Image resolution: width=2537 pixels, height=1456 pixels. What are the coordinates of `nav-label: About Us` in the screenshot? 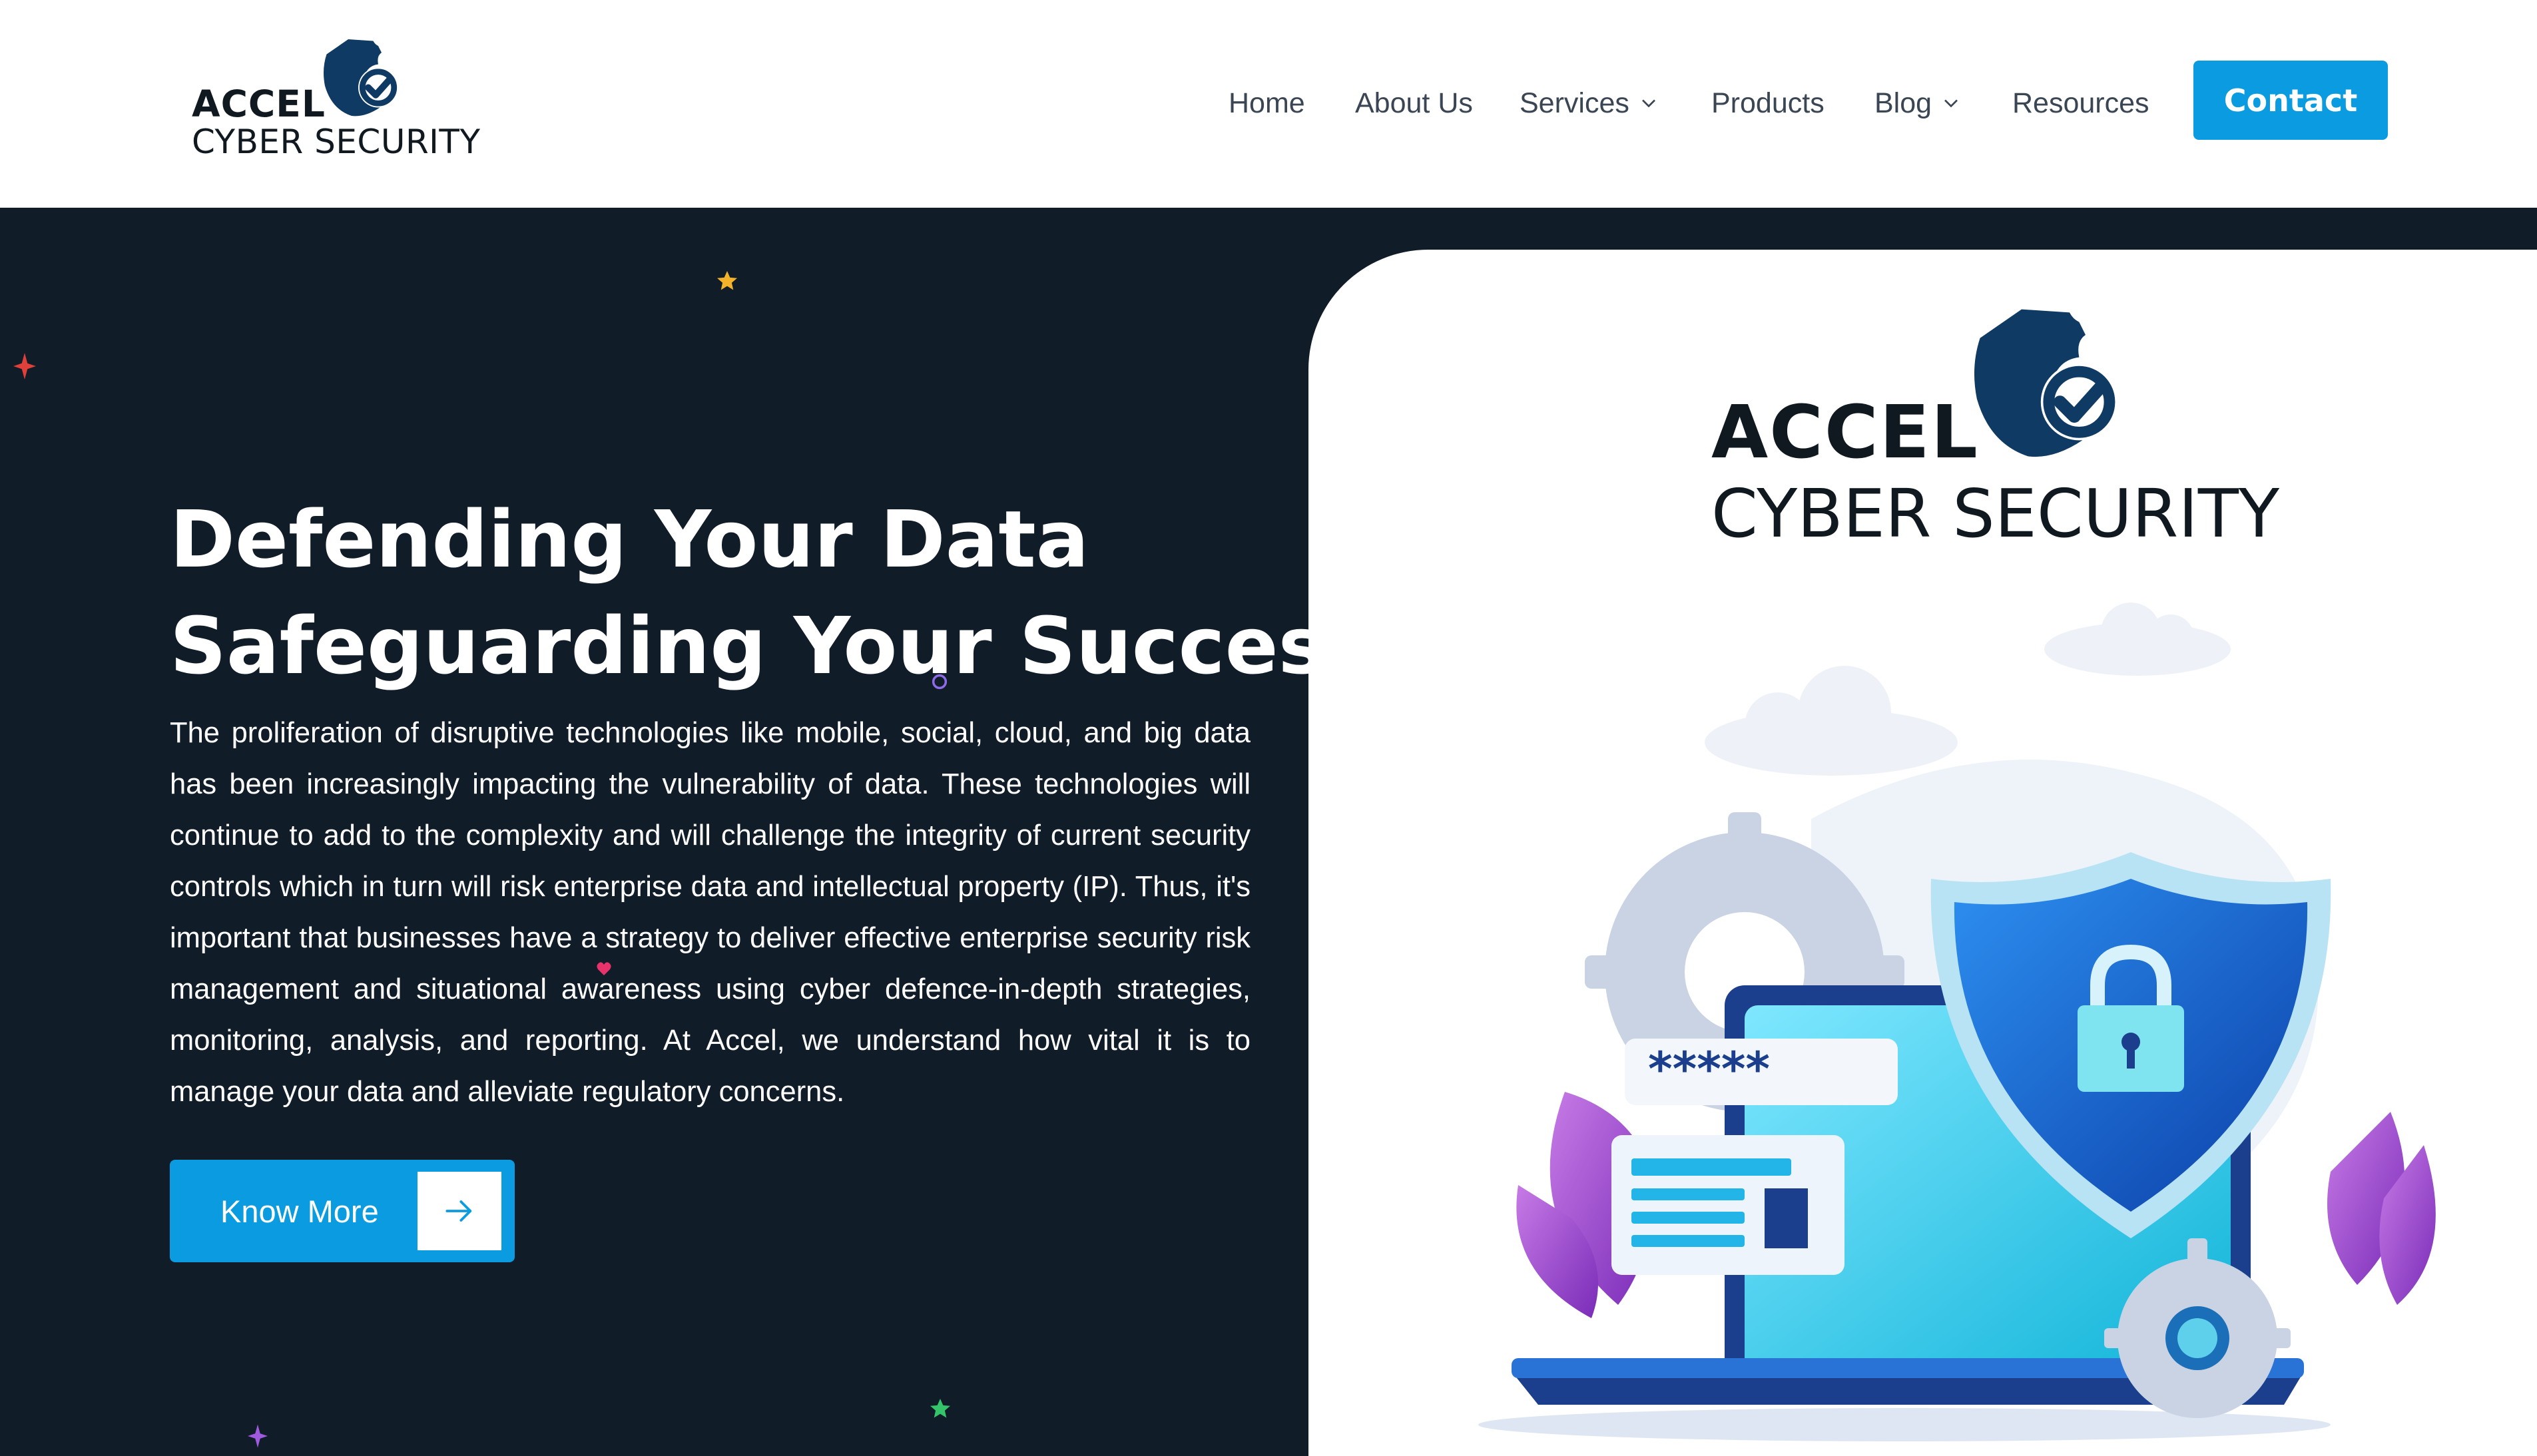 It's located at (1414, 103).